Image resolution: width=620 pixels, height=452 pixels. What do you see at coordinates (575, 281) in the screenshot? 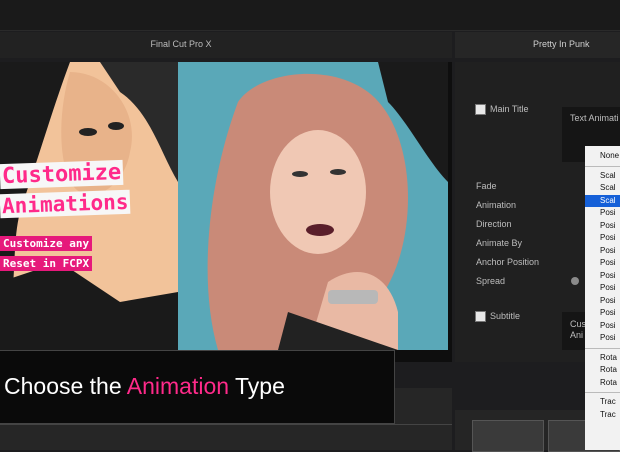
I see `spread-slider-knob` at bounding box center [575, 281].